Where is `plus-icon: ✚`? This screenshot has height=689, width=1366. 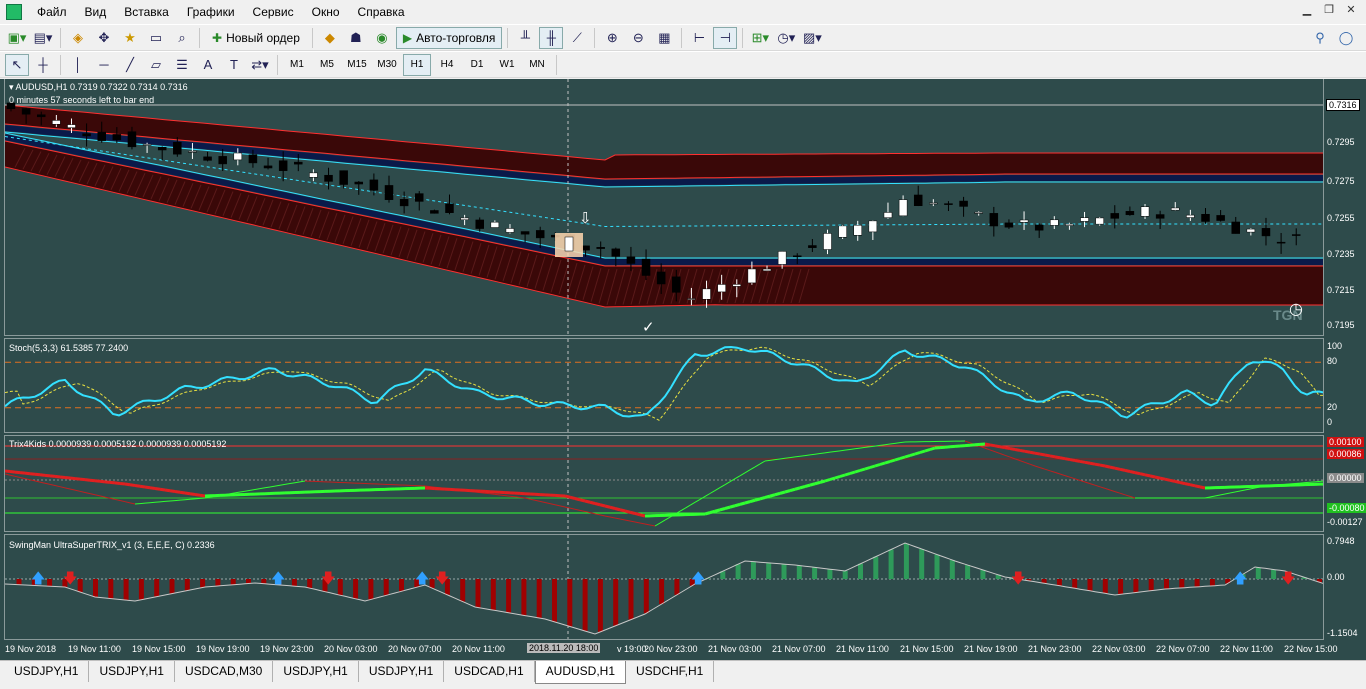 plus-icon: ✚ is located at coordinates (217, 37).